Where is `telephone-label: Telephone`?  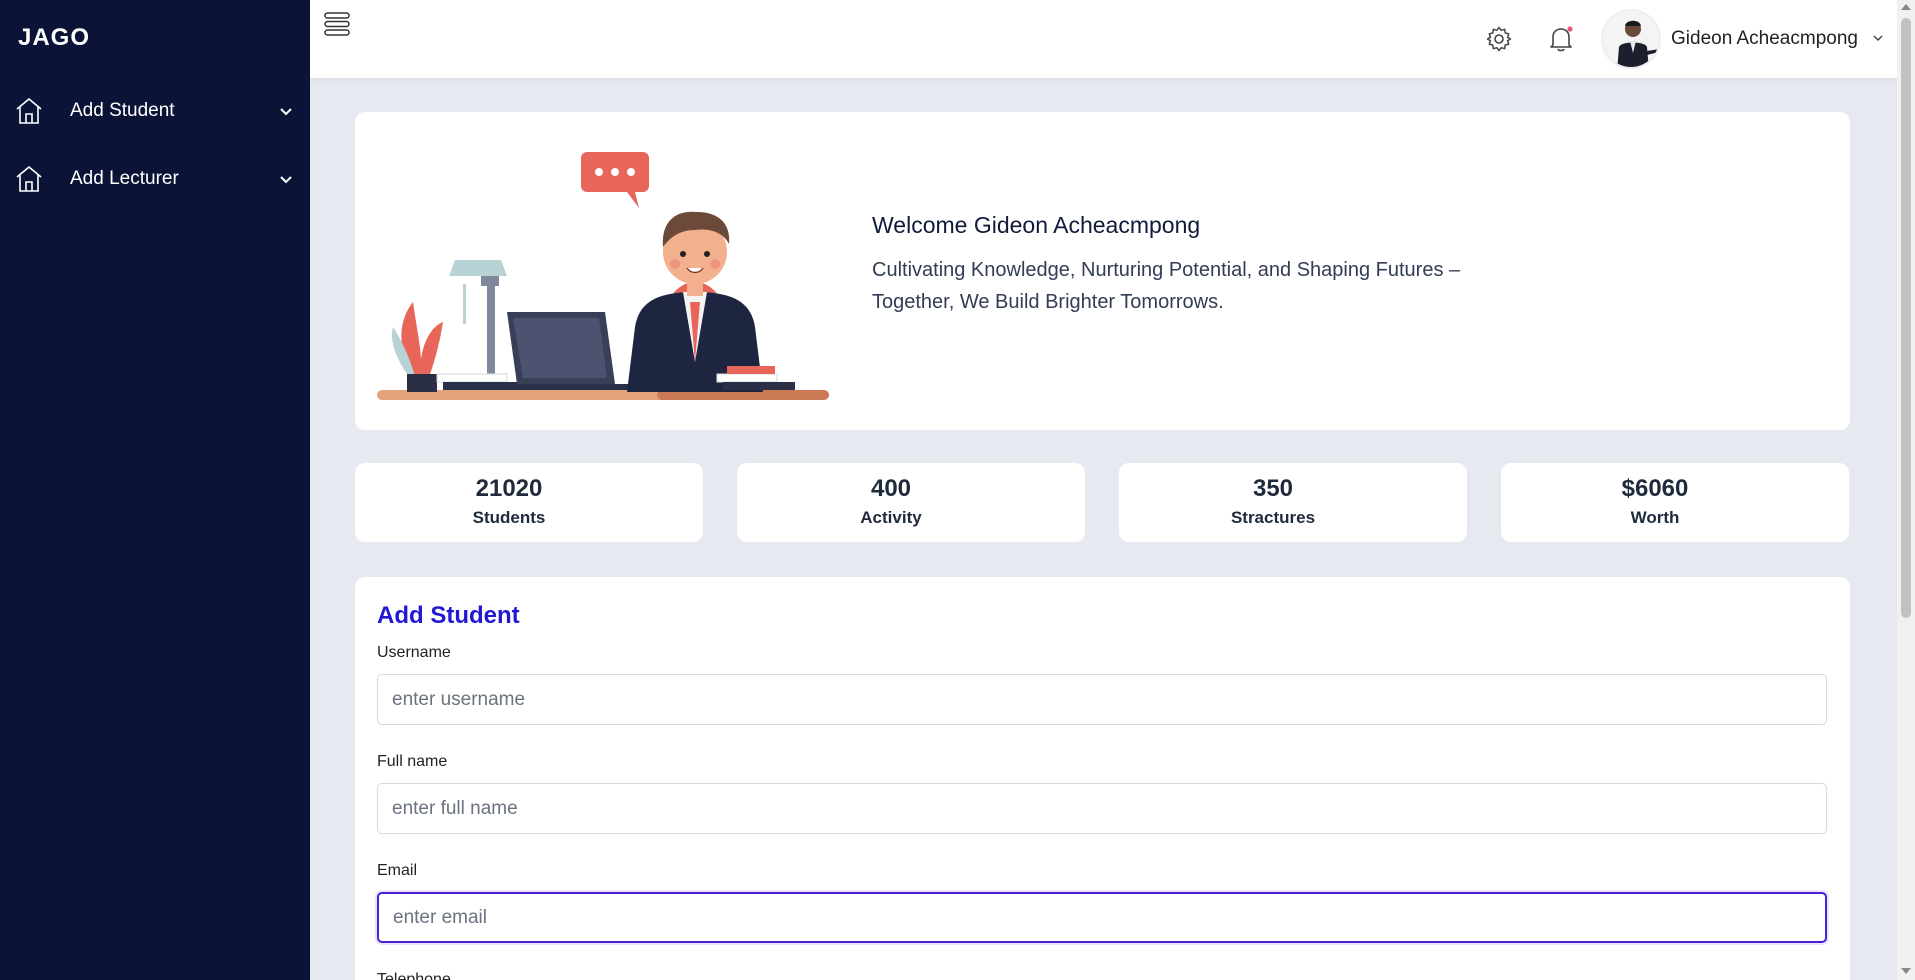
telephone-label: Telephone is located at coordinates (414, 975).